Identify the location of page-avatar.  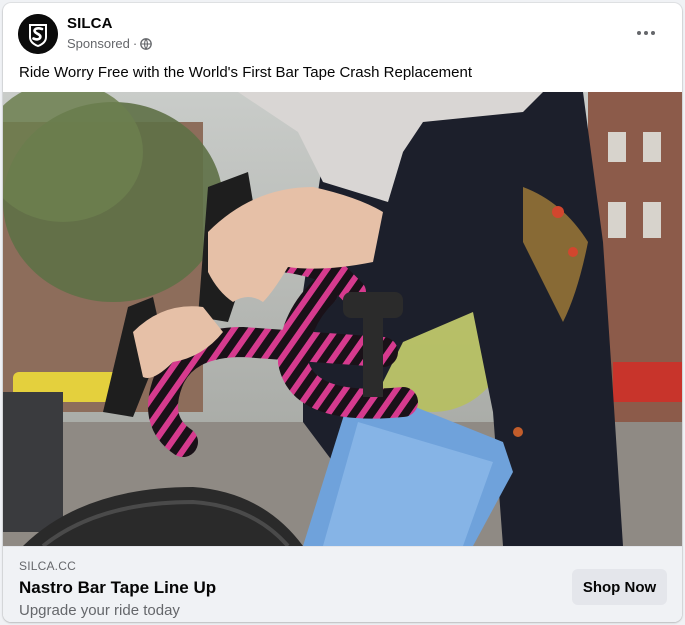
(38, 34).